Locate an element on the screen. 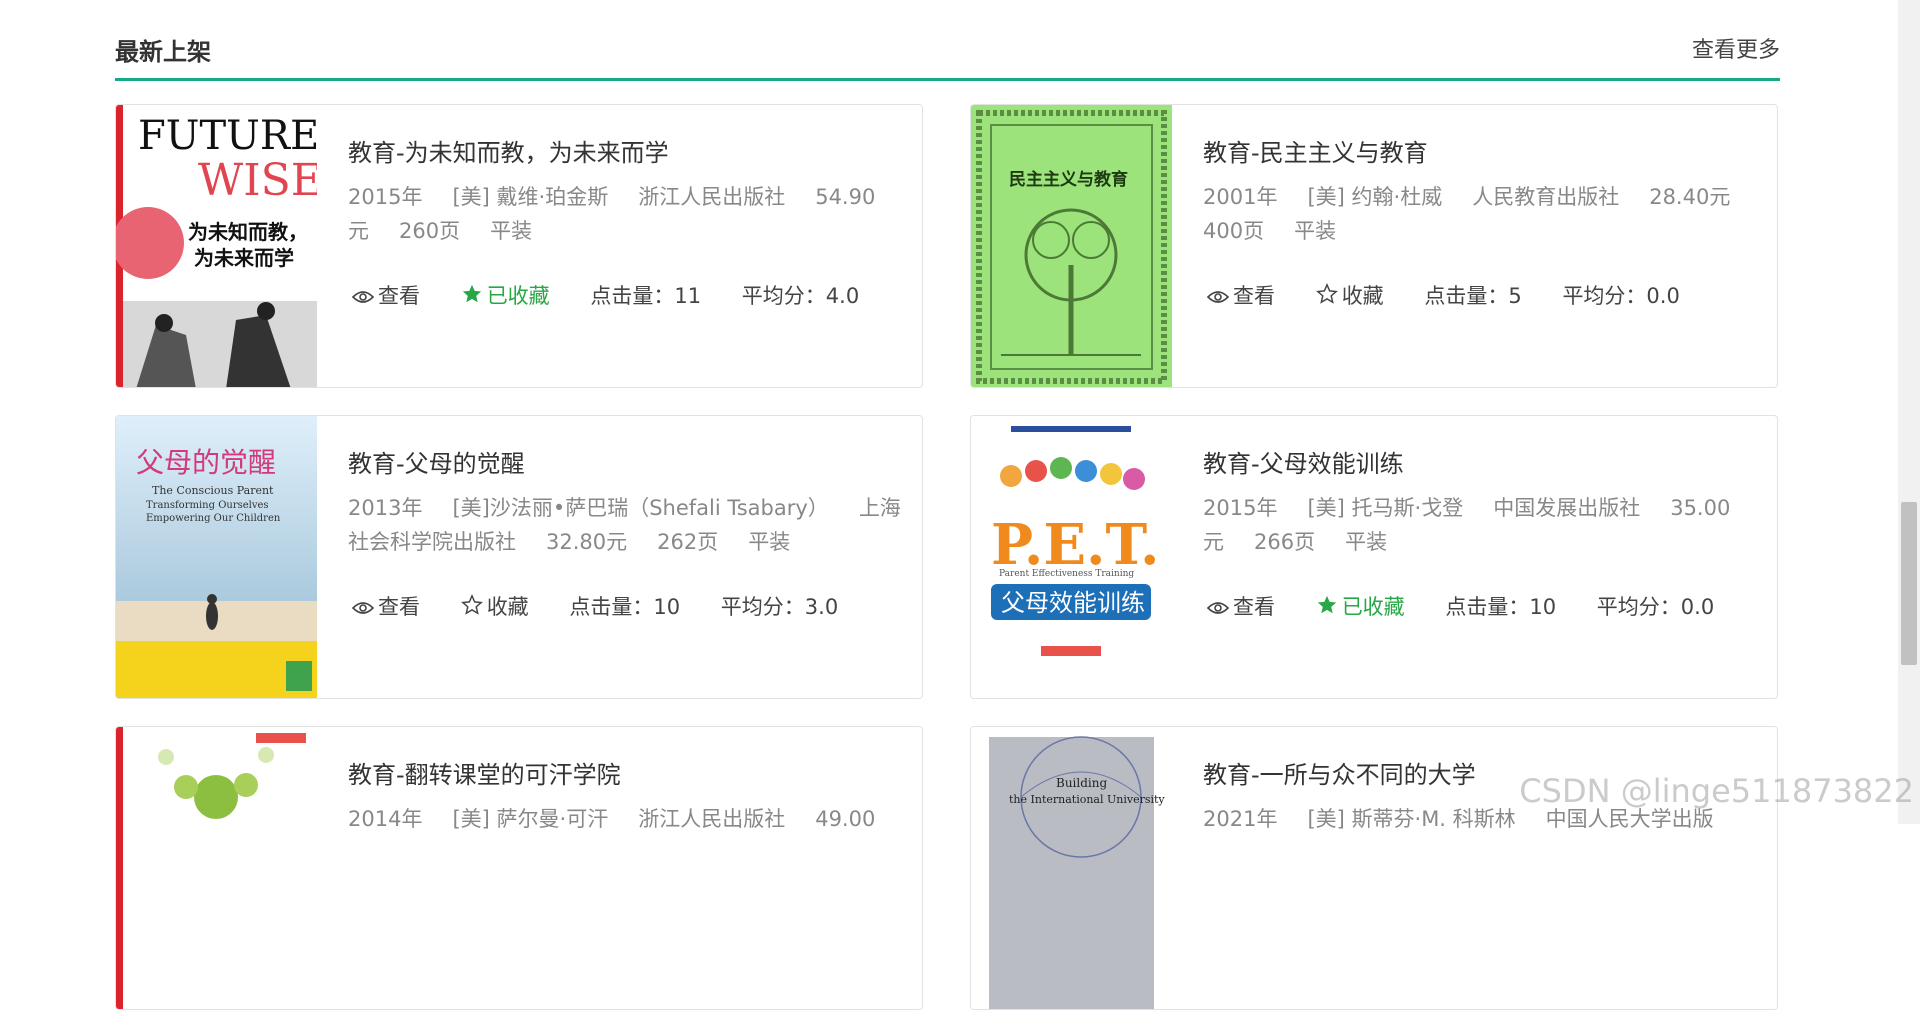 Image resolution: width=1920 pixels, height=1010 pixels. book-actions: 查看 已收藏 点击量：11 平均分：4.0 is located at coordinates (622, 295).